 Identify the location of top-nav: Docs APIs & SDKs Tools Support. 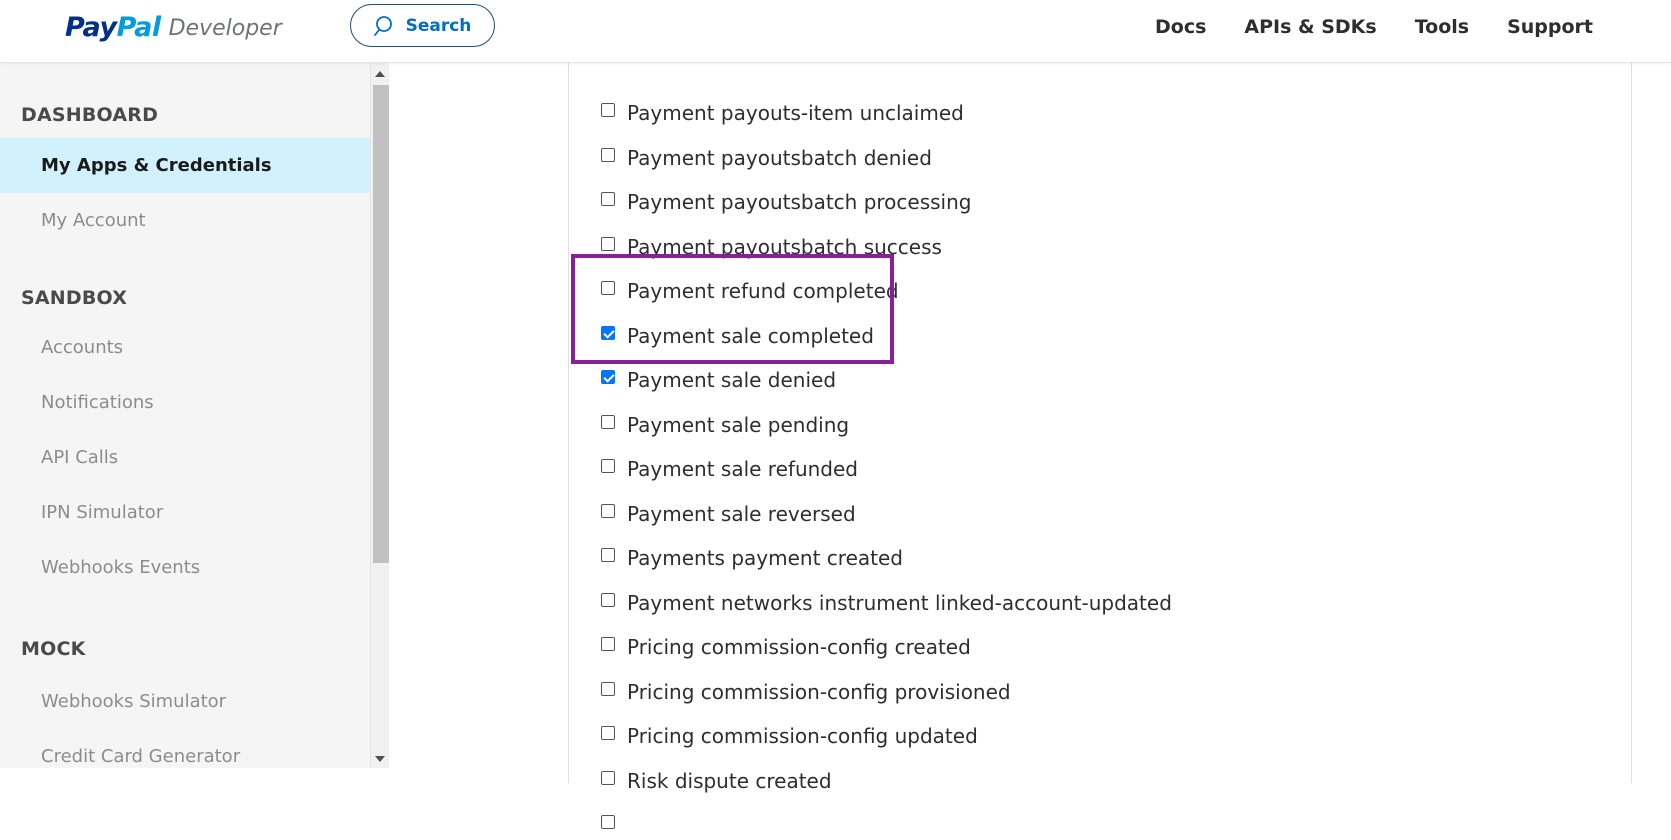
(1374, 27).